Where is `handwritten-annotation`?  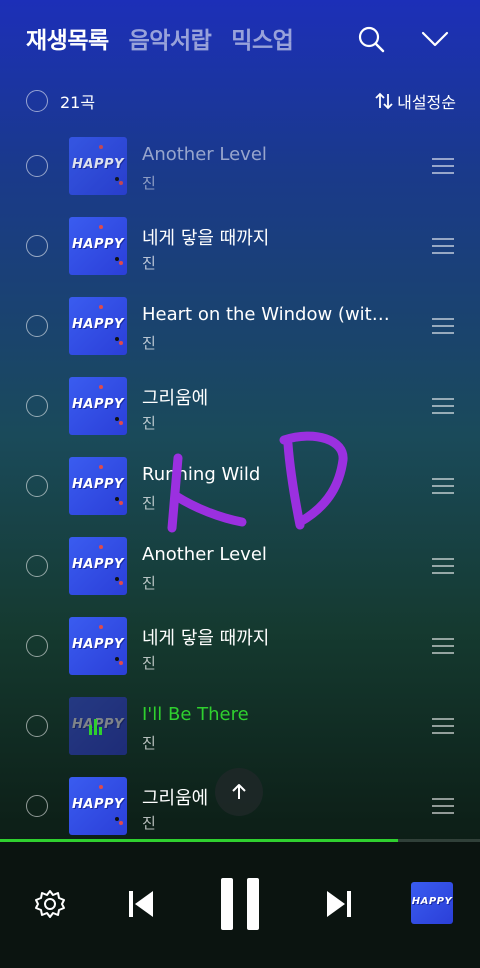
handwritten-annotation is located at coordinates (257, 482).